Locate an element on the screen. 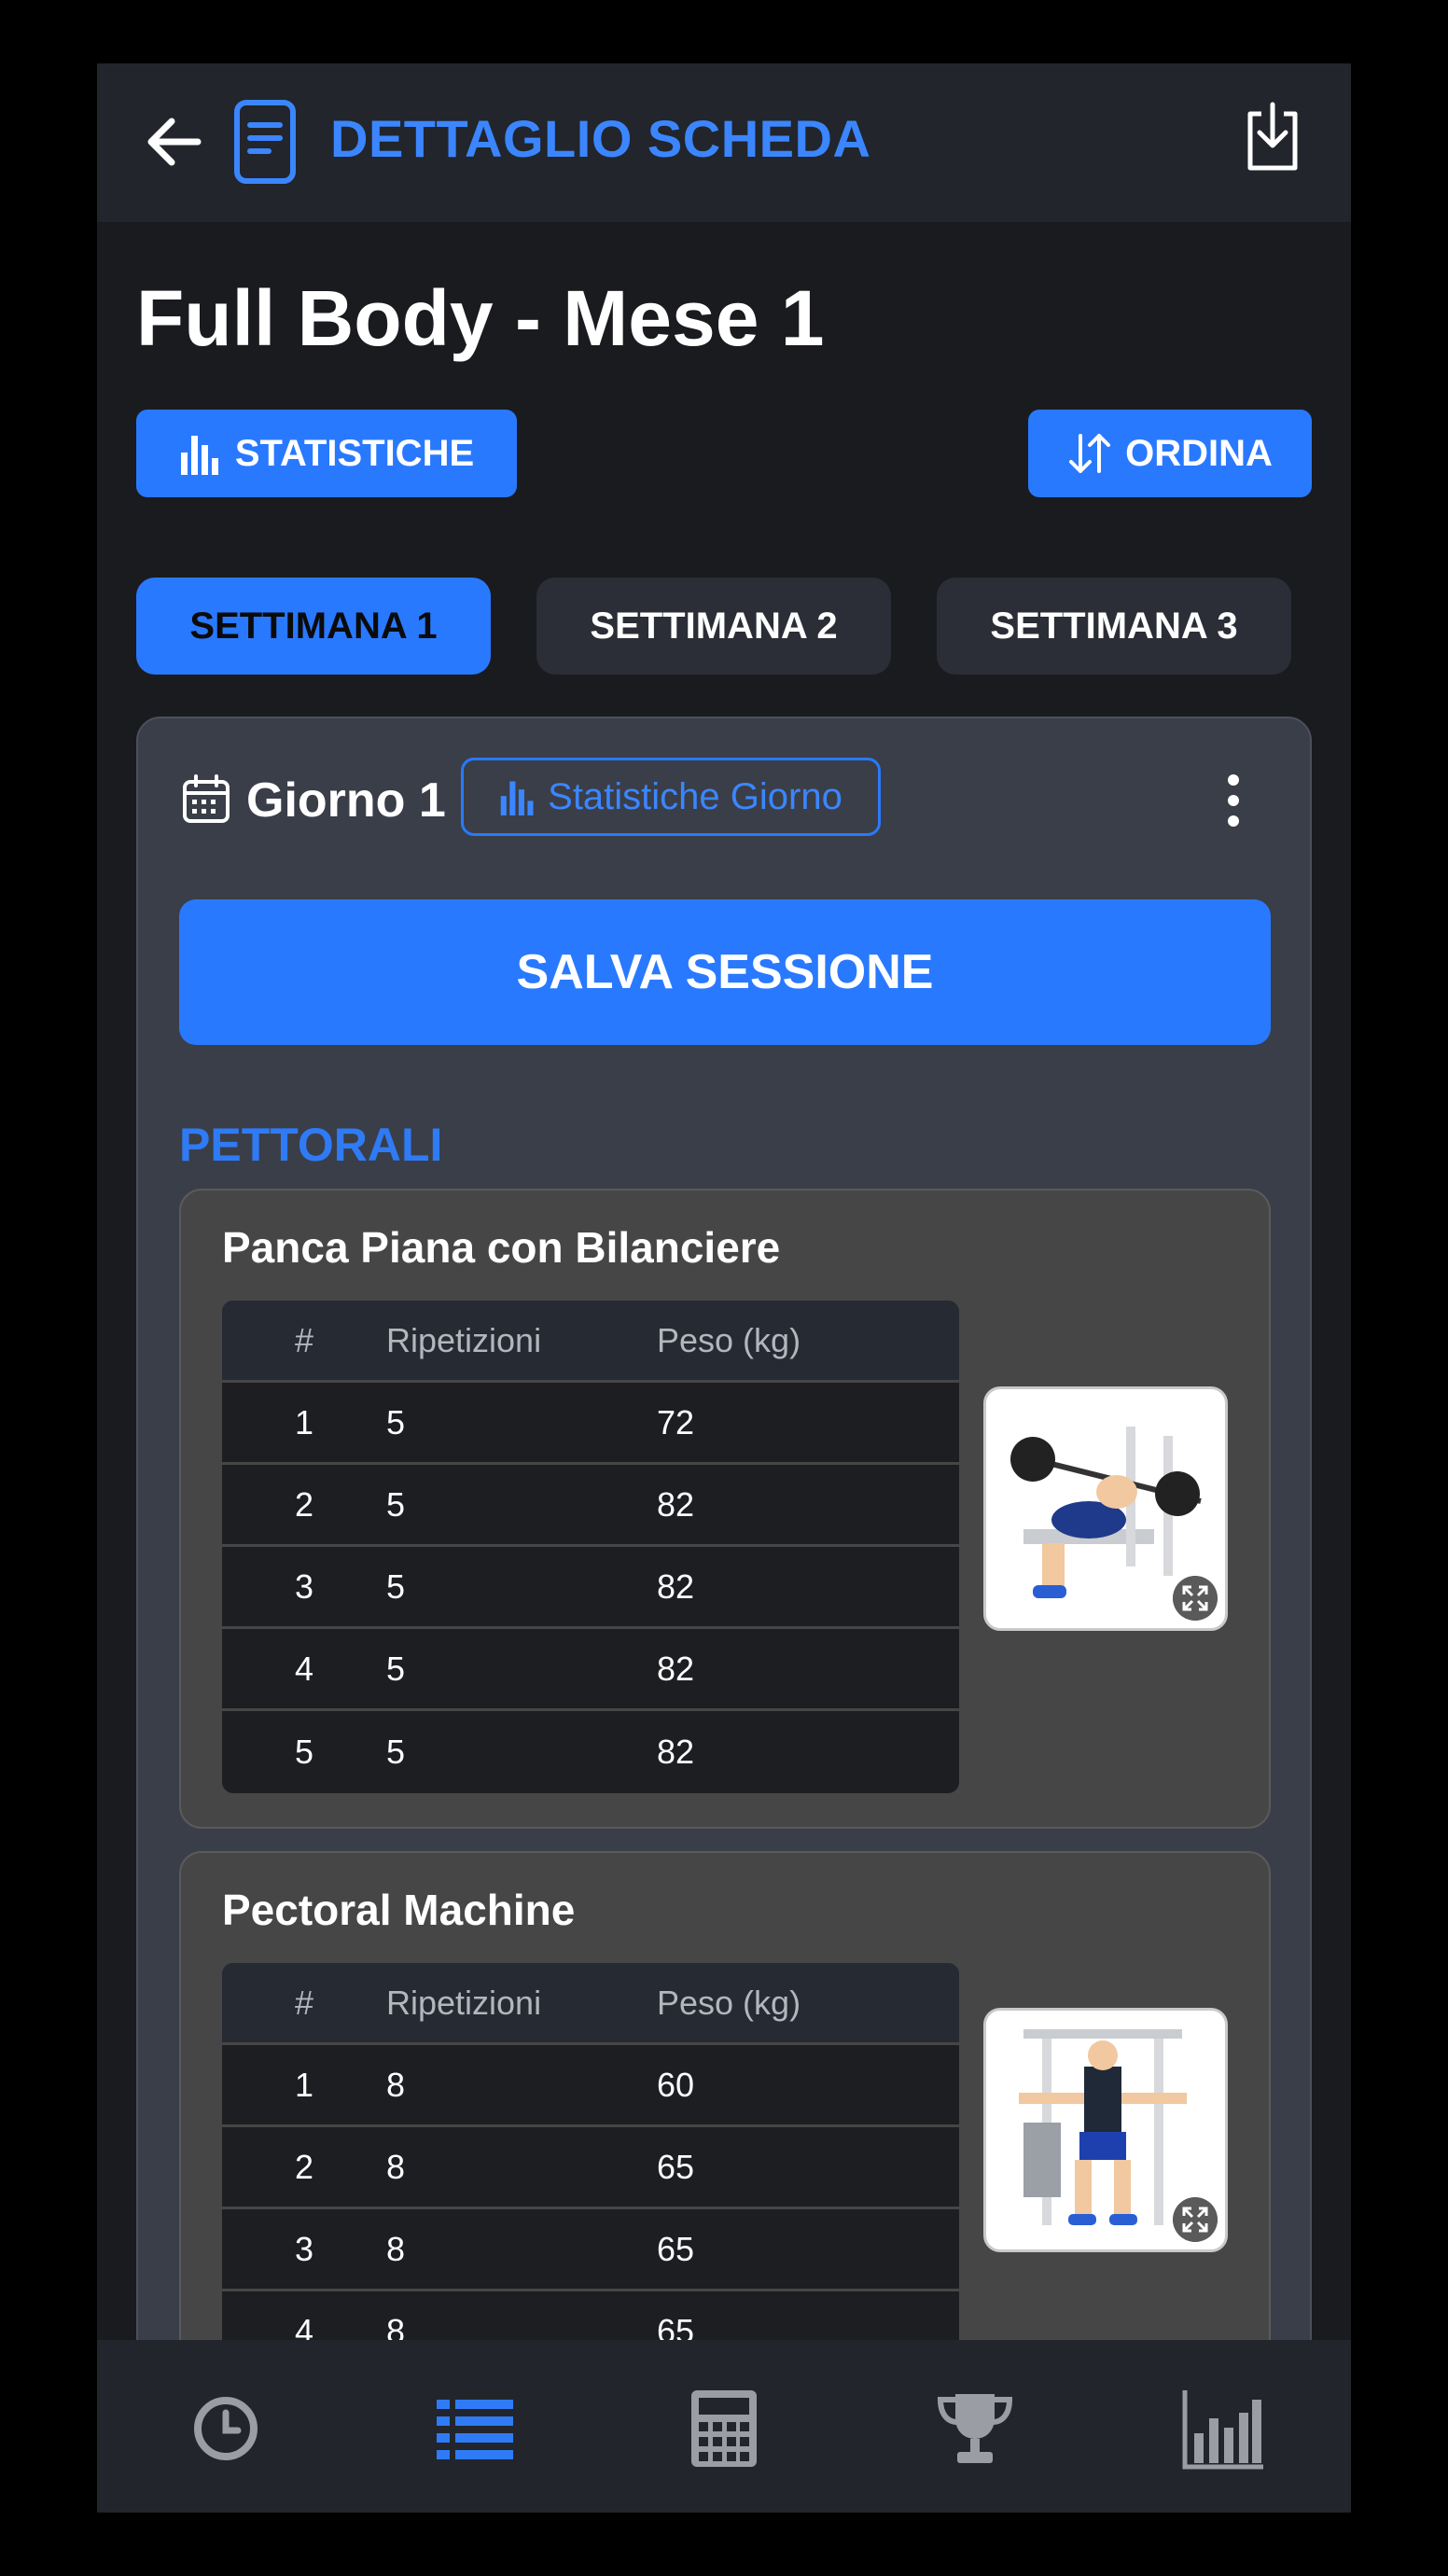 Image resolution: width=1448 pixels, height=2576 pixels. table-row: 1 5 72 is located at coordinates (590, 1424).